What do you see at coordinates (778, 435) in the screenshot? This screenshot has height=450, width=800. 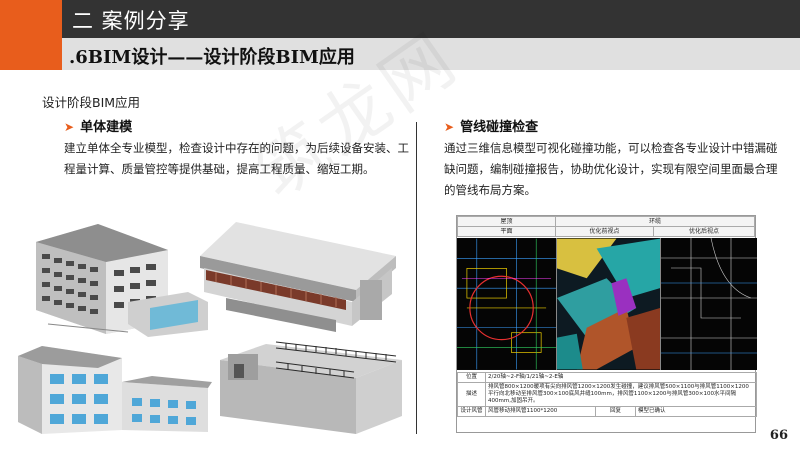 I see `page-number: 66` at bounding box center [778, 435].